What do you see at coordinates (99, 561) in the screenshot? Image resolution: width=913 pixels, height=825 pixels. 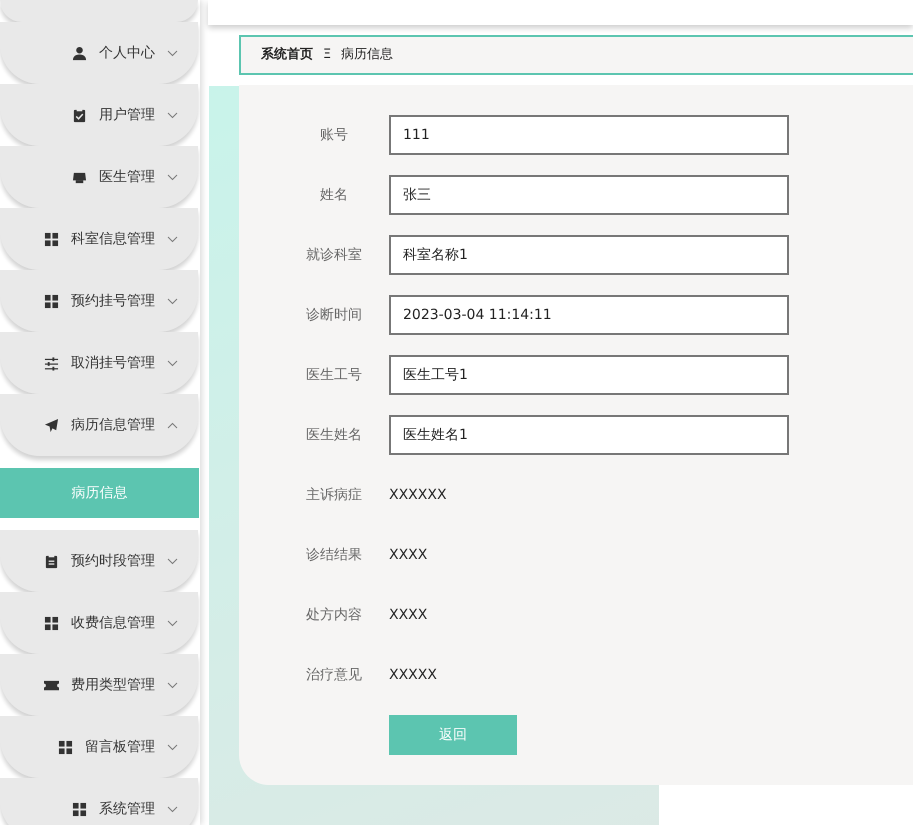 I see `sidebar-item: 预约时段管理` at bounding box center [99, 561].